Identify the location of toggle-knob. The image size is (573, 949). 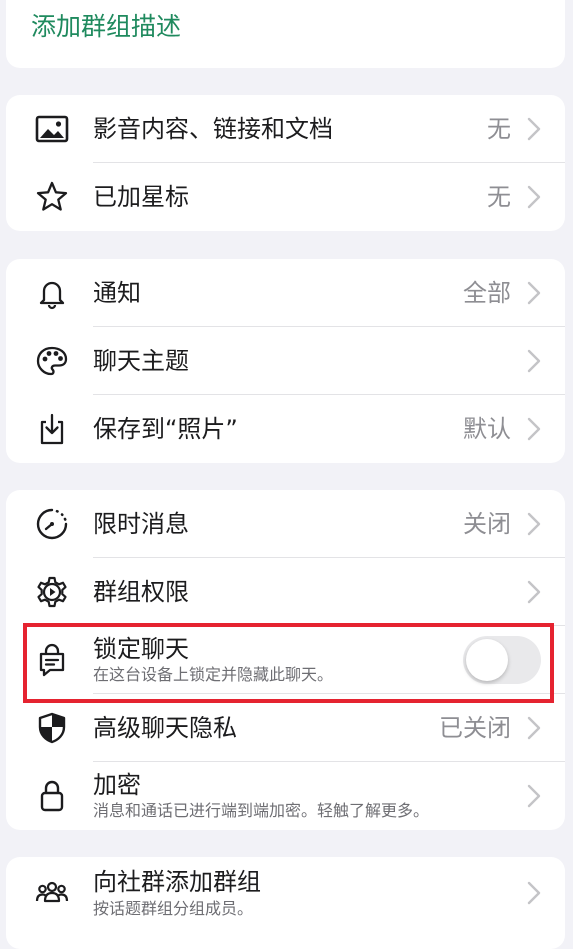
(487, 660).